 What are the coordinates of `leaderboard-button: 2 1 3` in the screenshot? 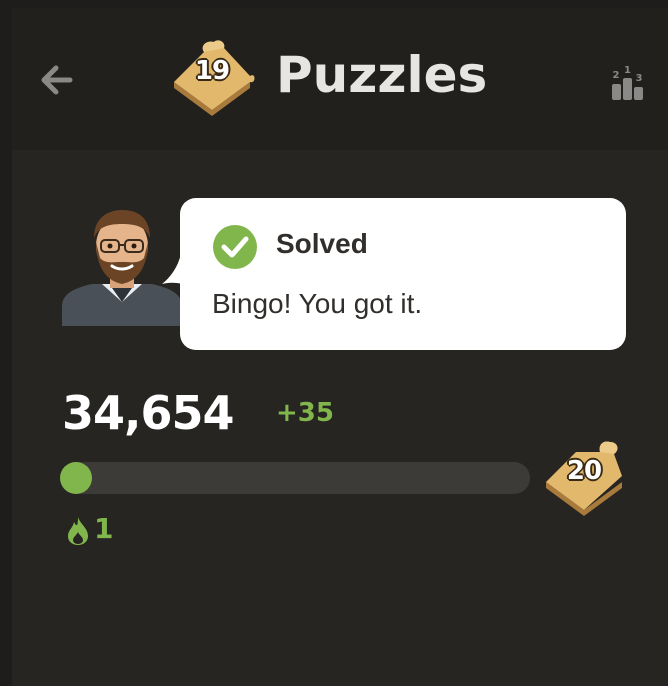 It's located at (628, 82).